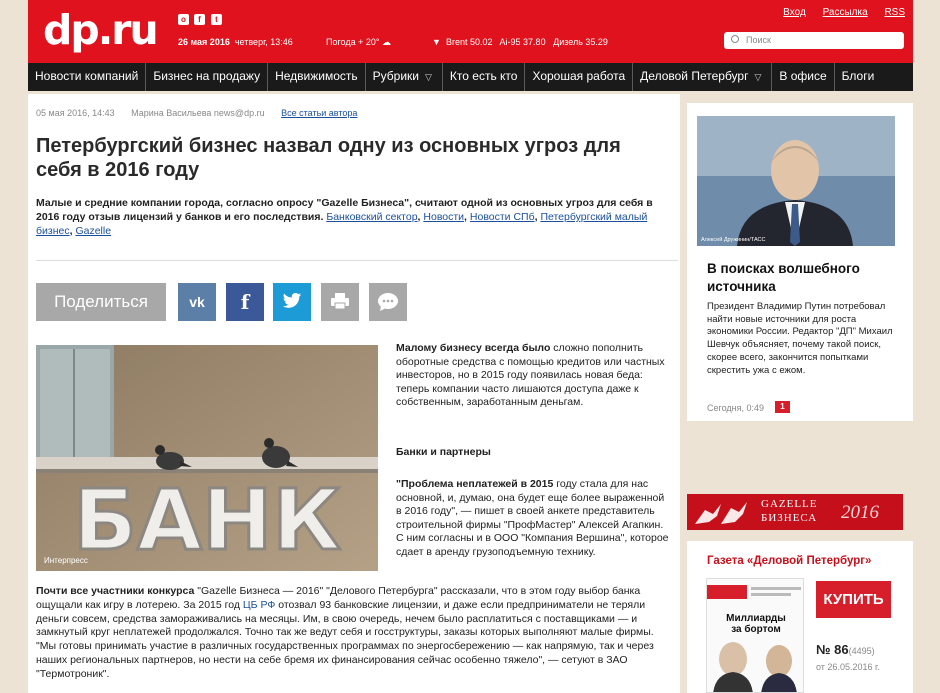 This screenshot has width=940, height=693. What do you see at coordinates (755, 635) in the screenshot?
I see `newspaper-cover: Миллиарды за бортом` at bounding box center [755, 635].